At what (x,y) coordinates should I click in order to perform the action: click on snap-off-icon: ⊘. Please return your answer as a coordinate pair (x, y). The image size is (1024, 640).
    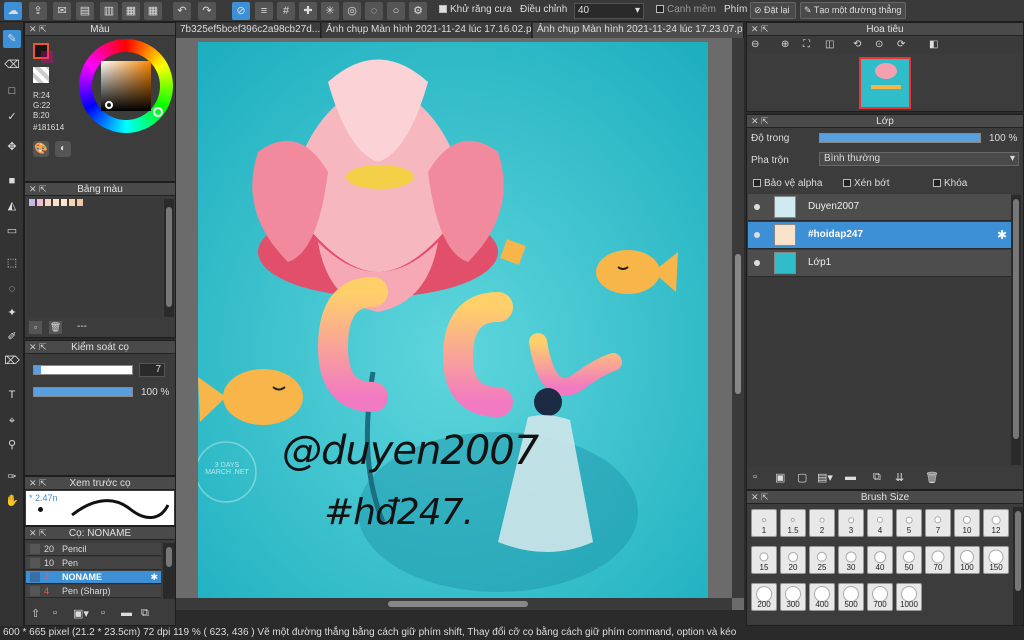
    Looking at the image, I should click on (241, 11).